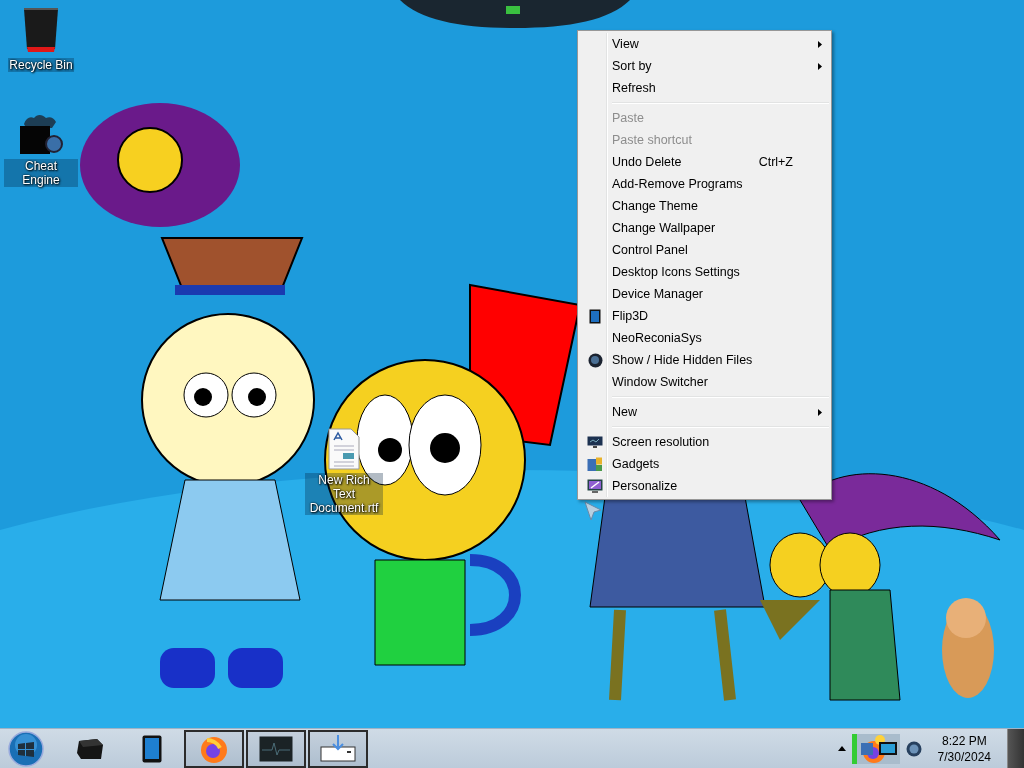  Describe the element at coordinates (964, 756) in the screenshot. I see `clock-date: 7/30/2024` at that location.